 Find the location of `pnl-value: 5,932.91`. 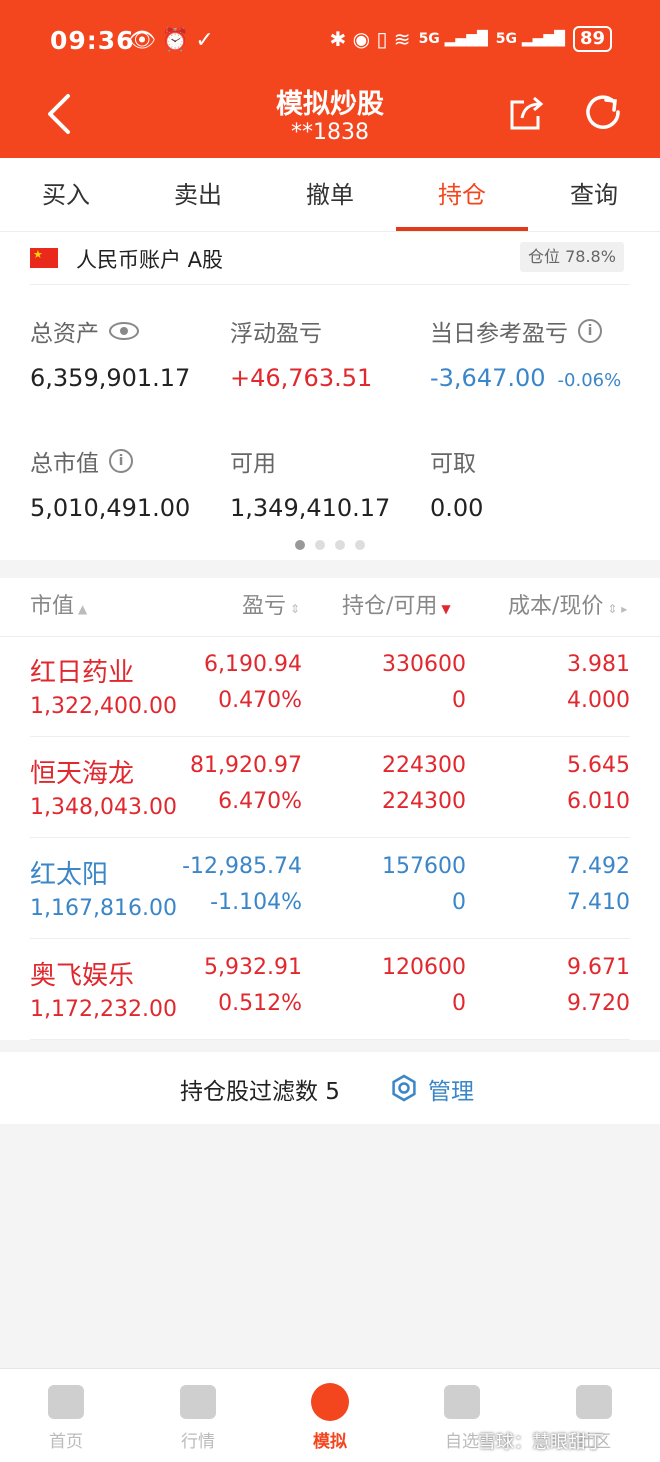

pnl-value: 5,932.91 is located at coordinates (253, 967).